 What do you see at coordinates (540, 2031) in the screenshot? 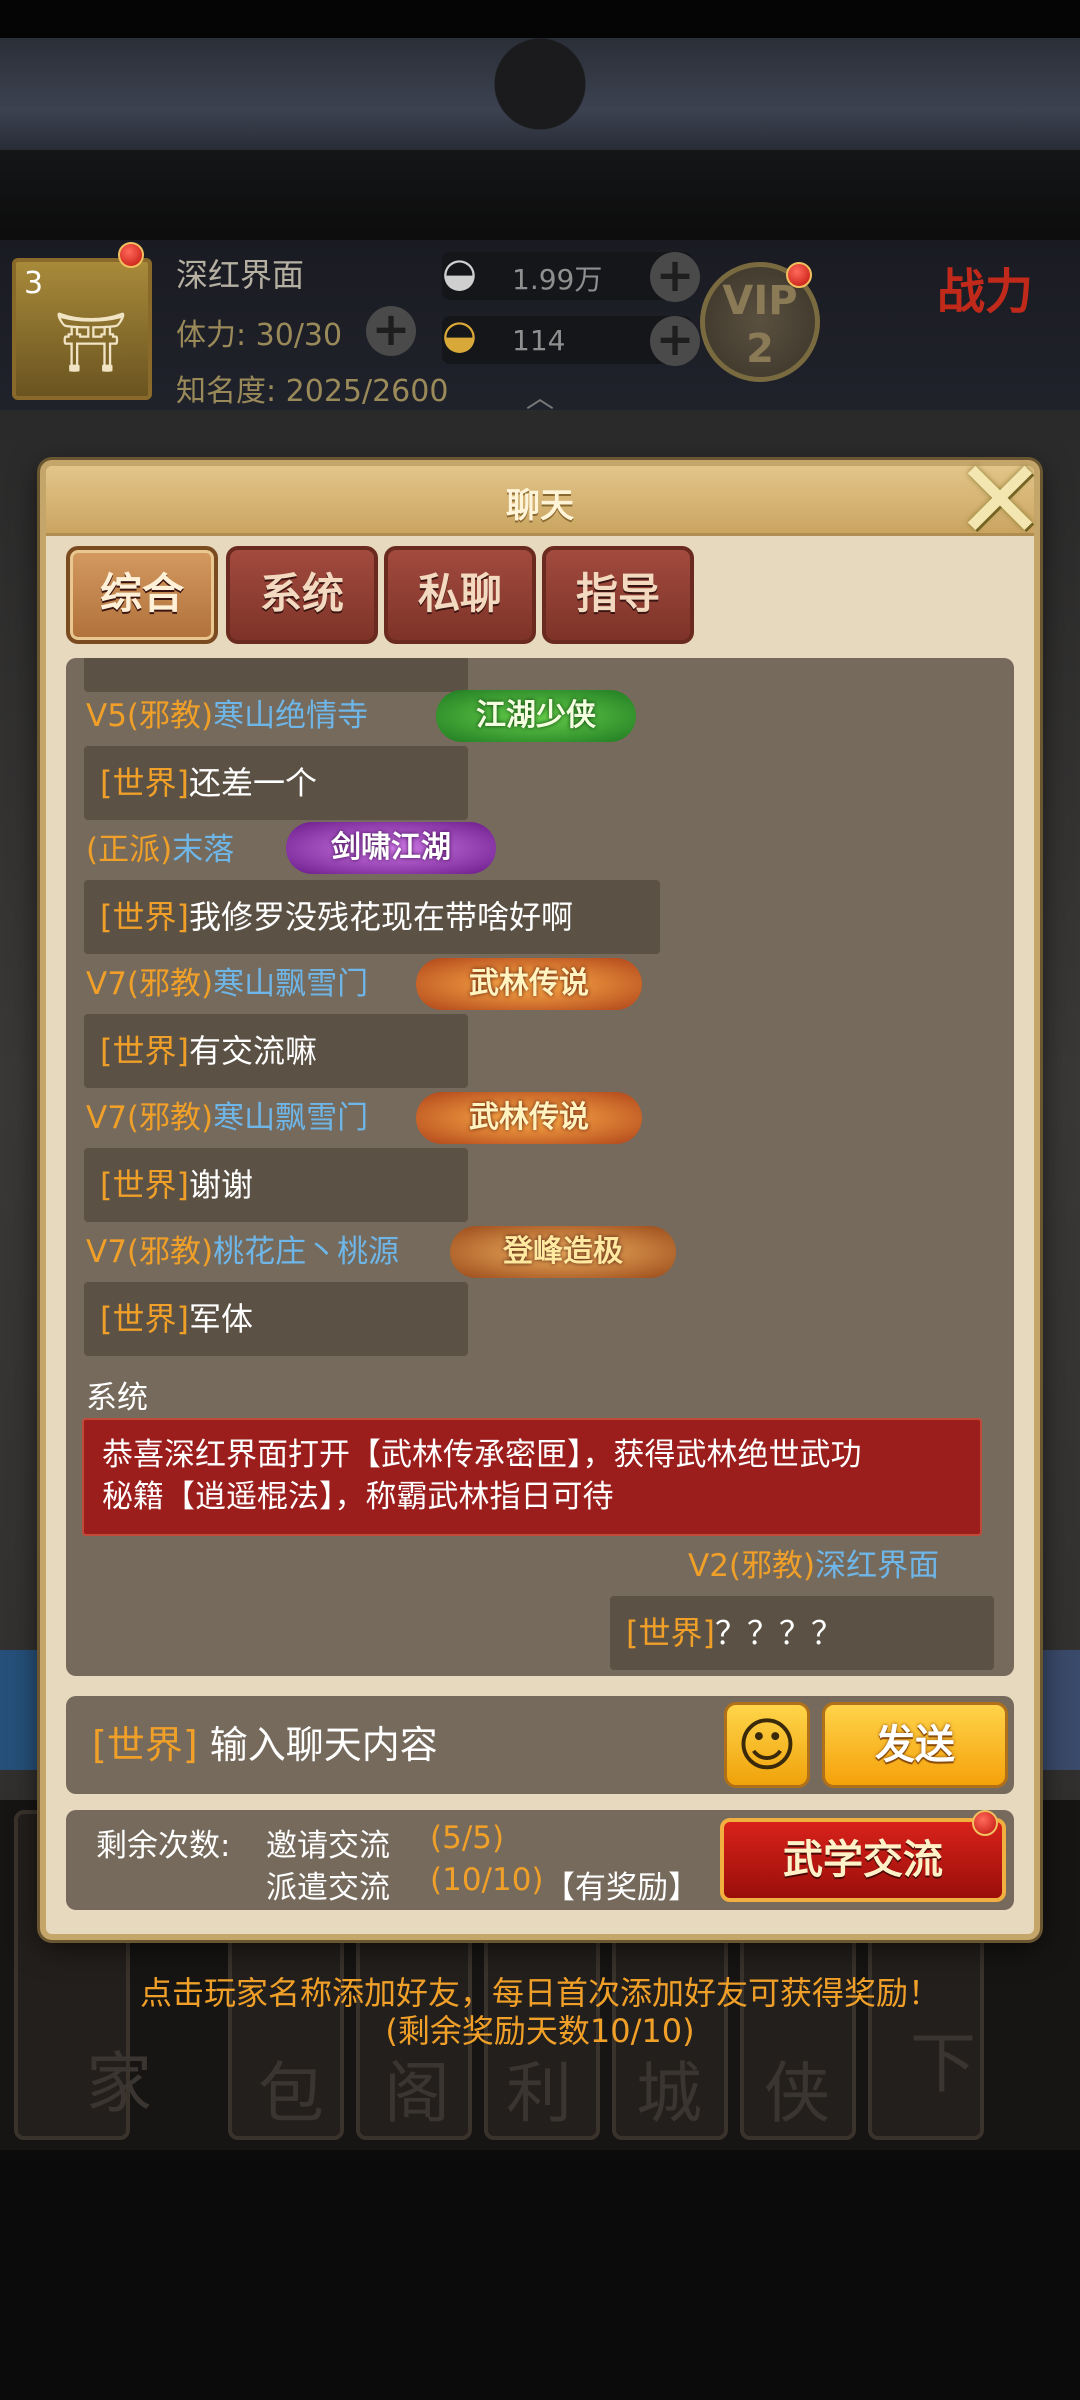
I see `friend-reward-days: (剩余奖励天数10/10)` at bounding box center [540, 2031].